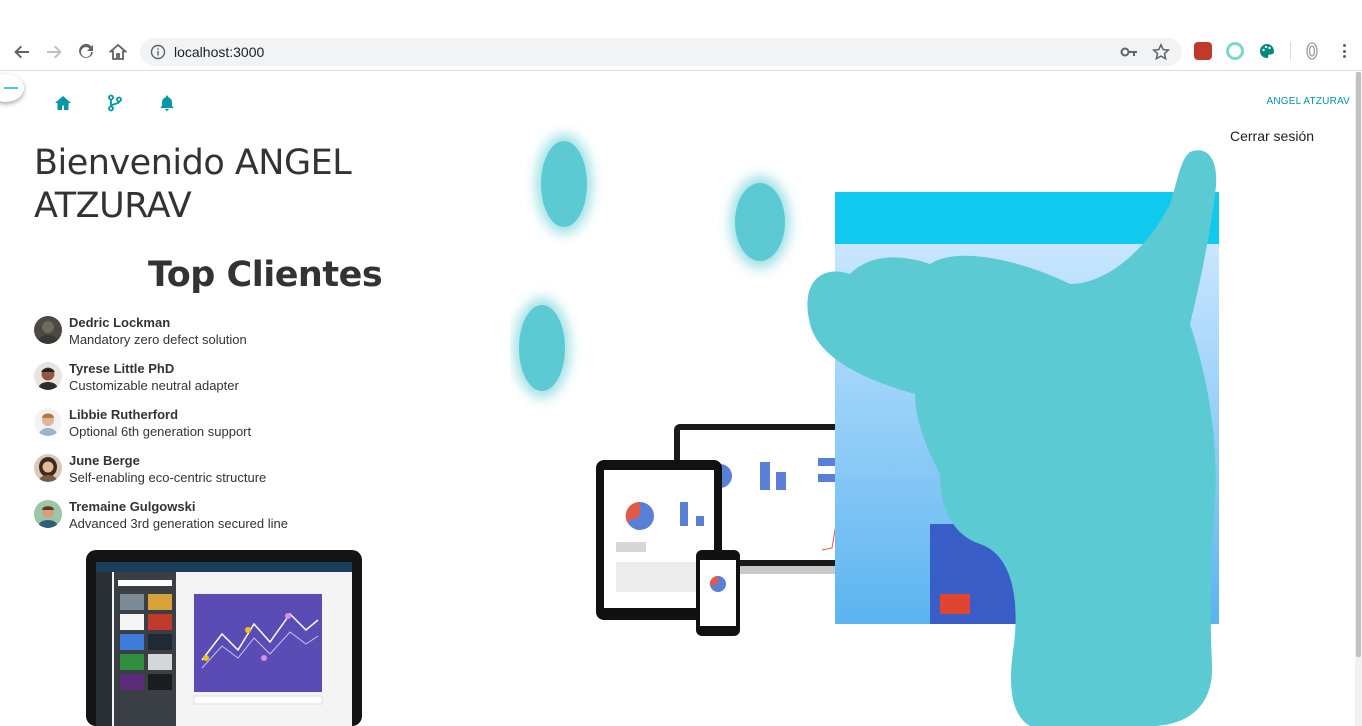 The height and width of the screenshot is (726, 1362). What do you see at coordinates (154, 385) in the screenshot?
I see `client-description: Customizable neutral adapter` at bounding box center [154, 385].